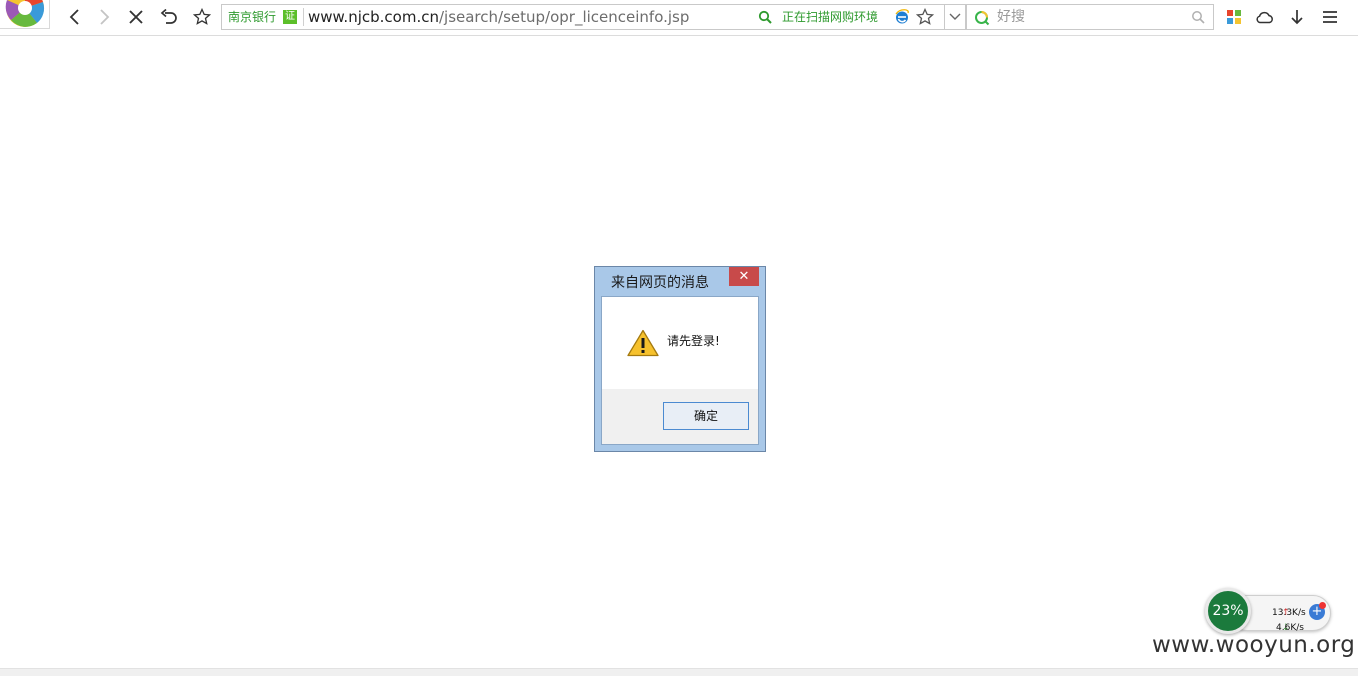  I want to click on warning-icon, so click(643, 343).